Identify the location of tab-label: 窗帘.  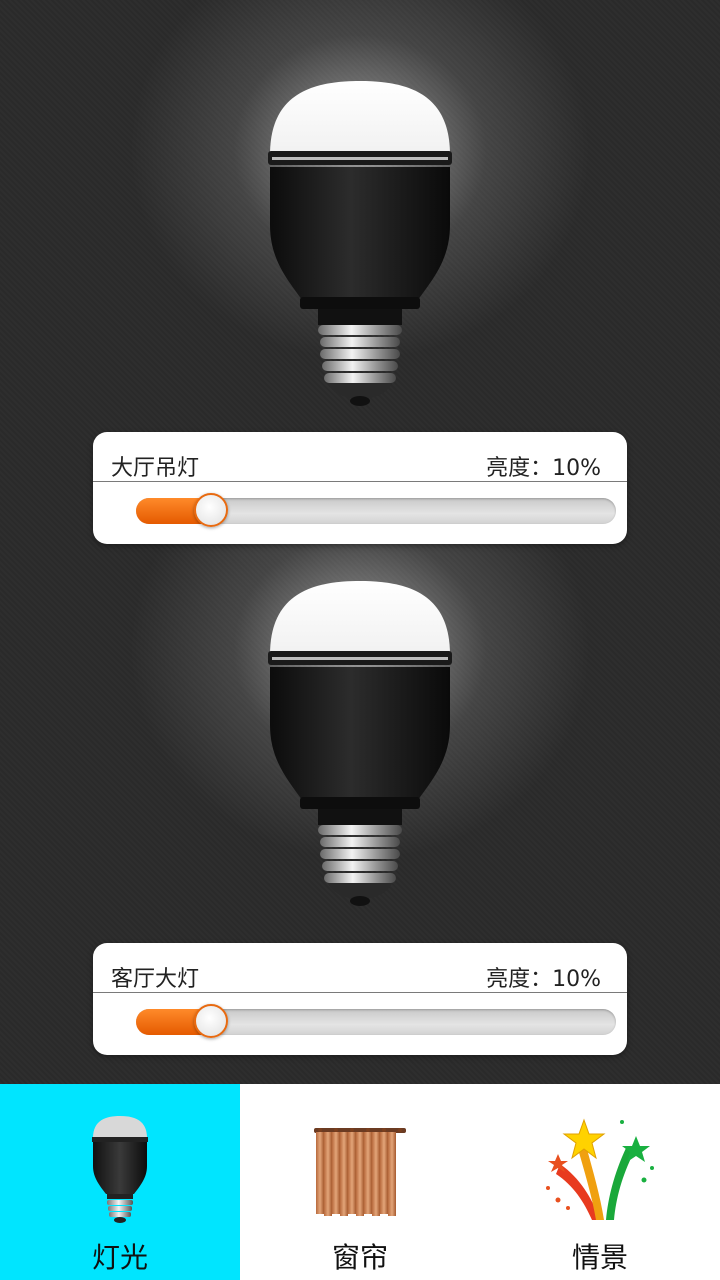
(359, 1257).